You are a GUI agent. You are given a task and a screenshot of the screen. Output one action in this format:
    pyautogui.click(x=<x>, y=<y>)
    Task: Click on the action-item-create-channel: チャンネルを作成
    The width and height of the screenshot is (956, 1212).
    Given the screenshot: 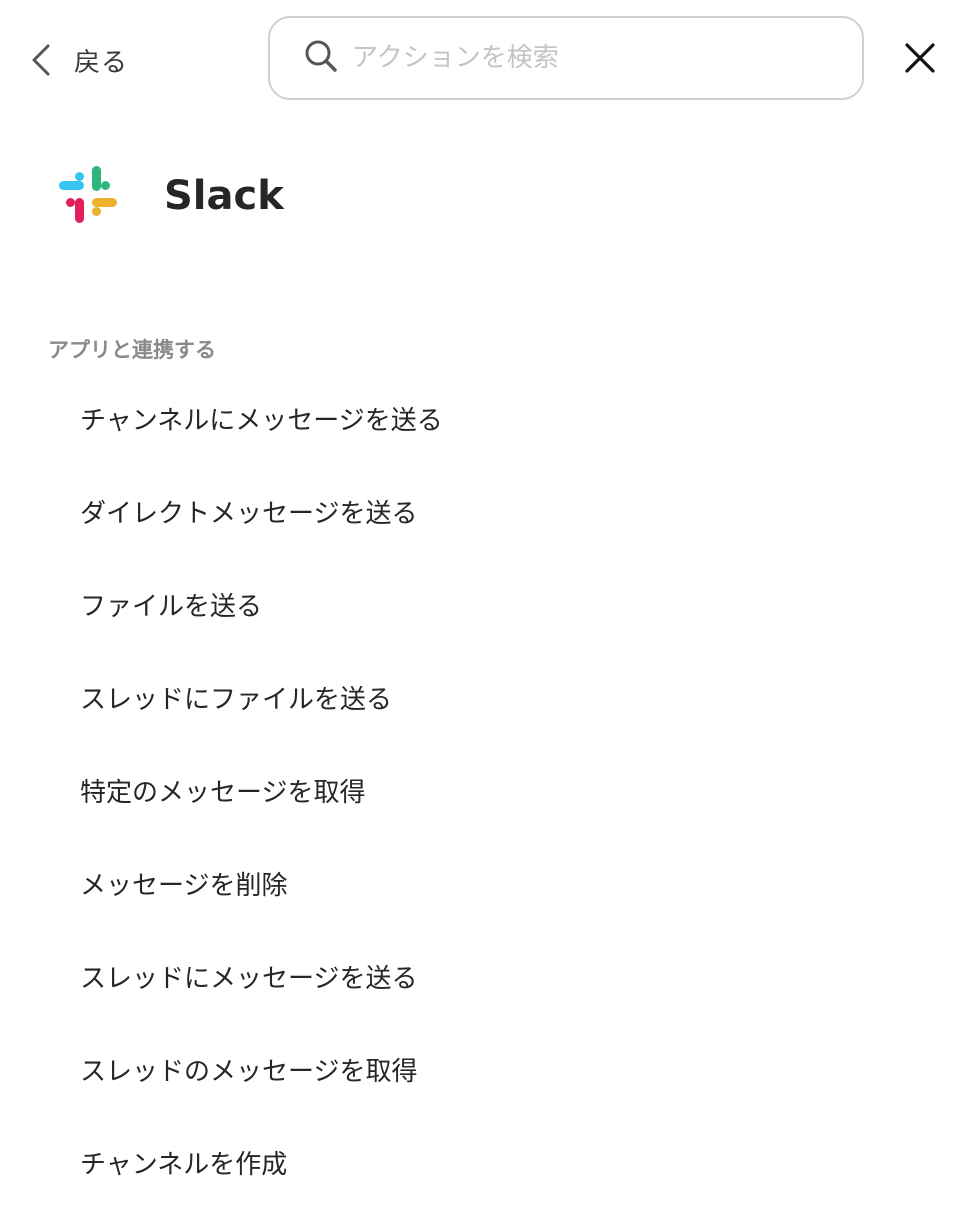 What is the action you would take?
    pyautogui.click(x=478, y=1162)
    